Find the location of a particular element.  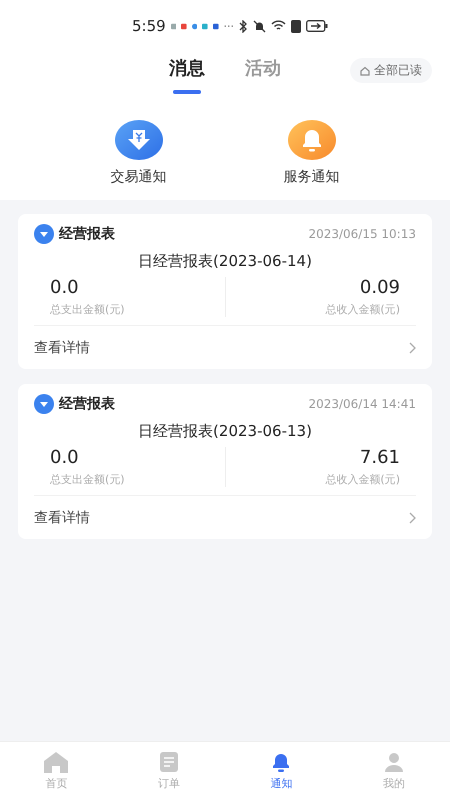

document-icon is located at coordinates (169, 762).